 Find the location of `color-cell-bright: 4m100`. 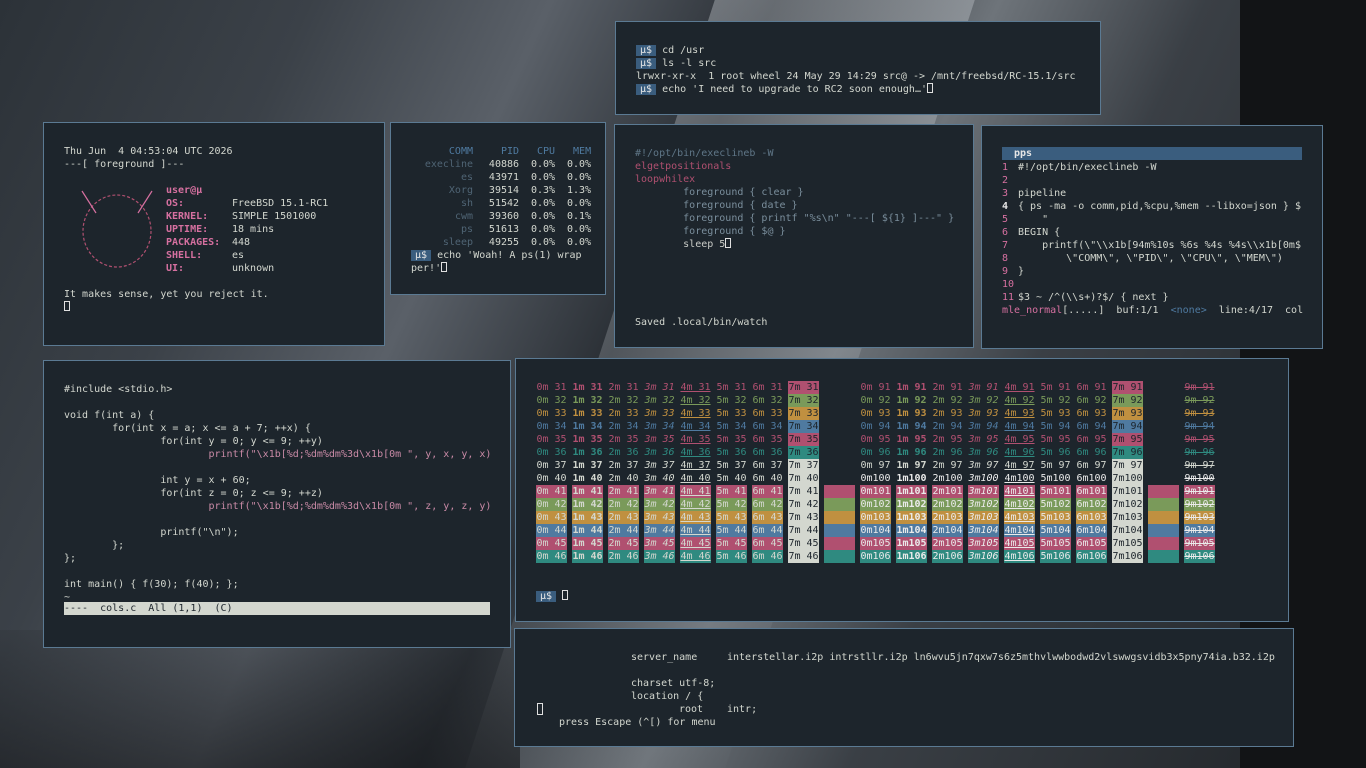

color-cell-bright: 4m100 is located at coordinates (1019, 478).